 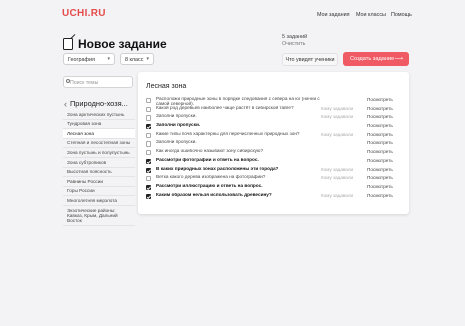 I want to click on sidebar-item-permafrost: Многолетняя мерзлота, so click(x=99, y=201).